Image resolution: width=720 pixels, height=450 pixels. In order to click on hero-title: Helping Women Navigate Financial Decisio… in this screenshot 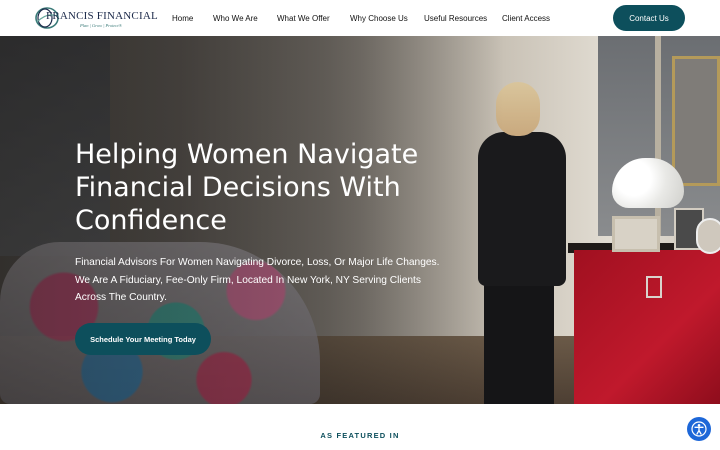, I will do `click(255, 187)`.